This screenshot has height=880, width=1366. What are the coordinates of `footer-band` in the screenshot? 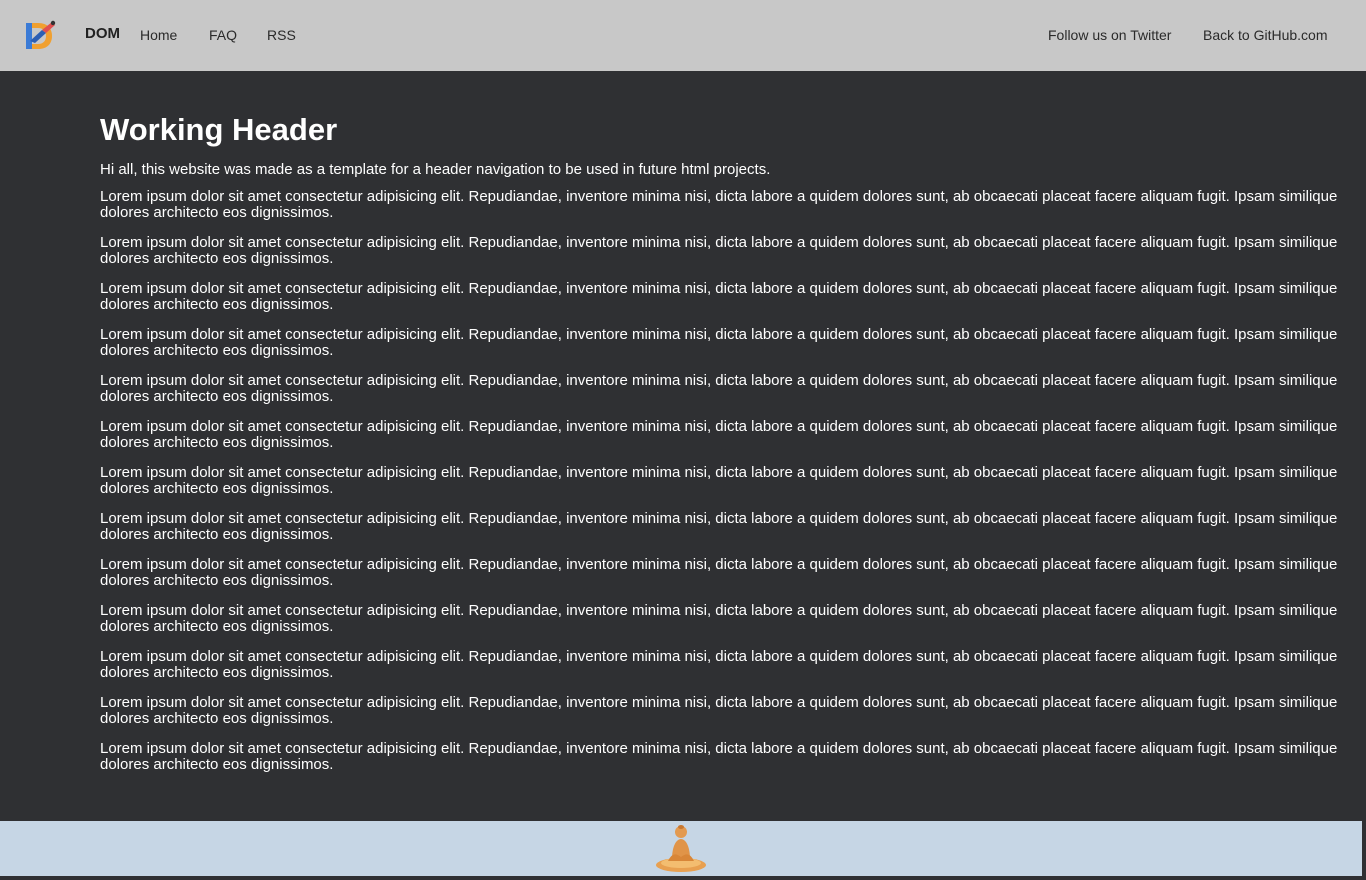 It's located at (681, 848).